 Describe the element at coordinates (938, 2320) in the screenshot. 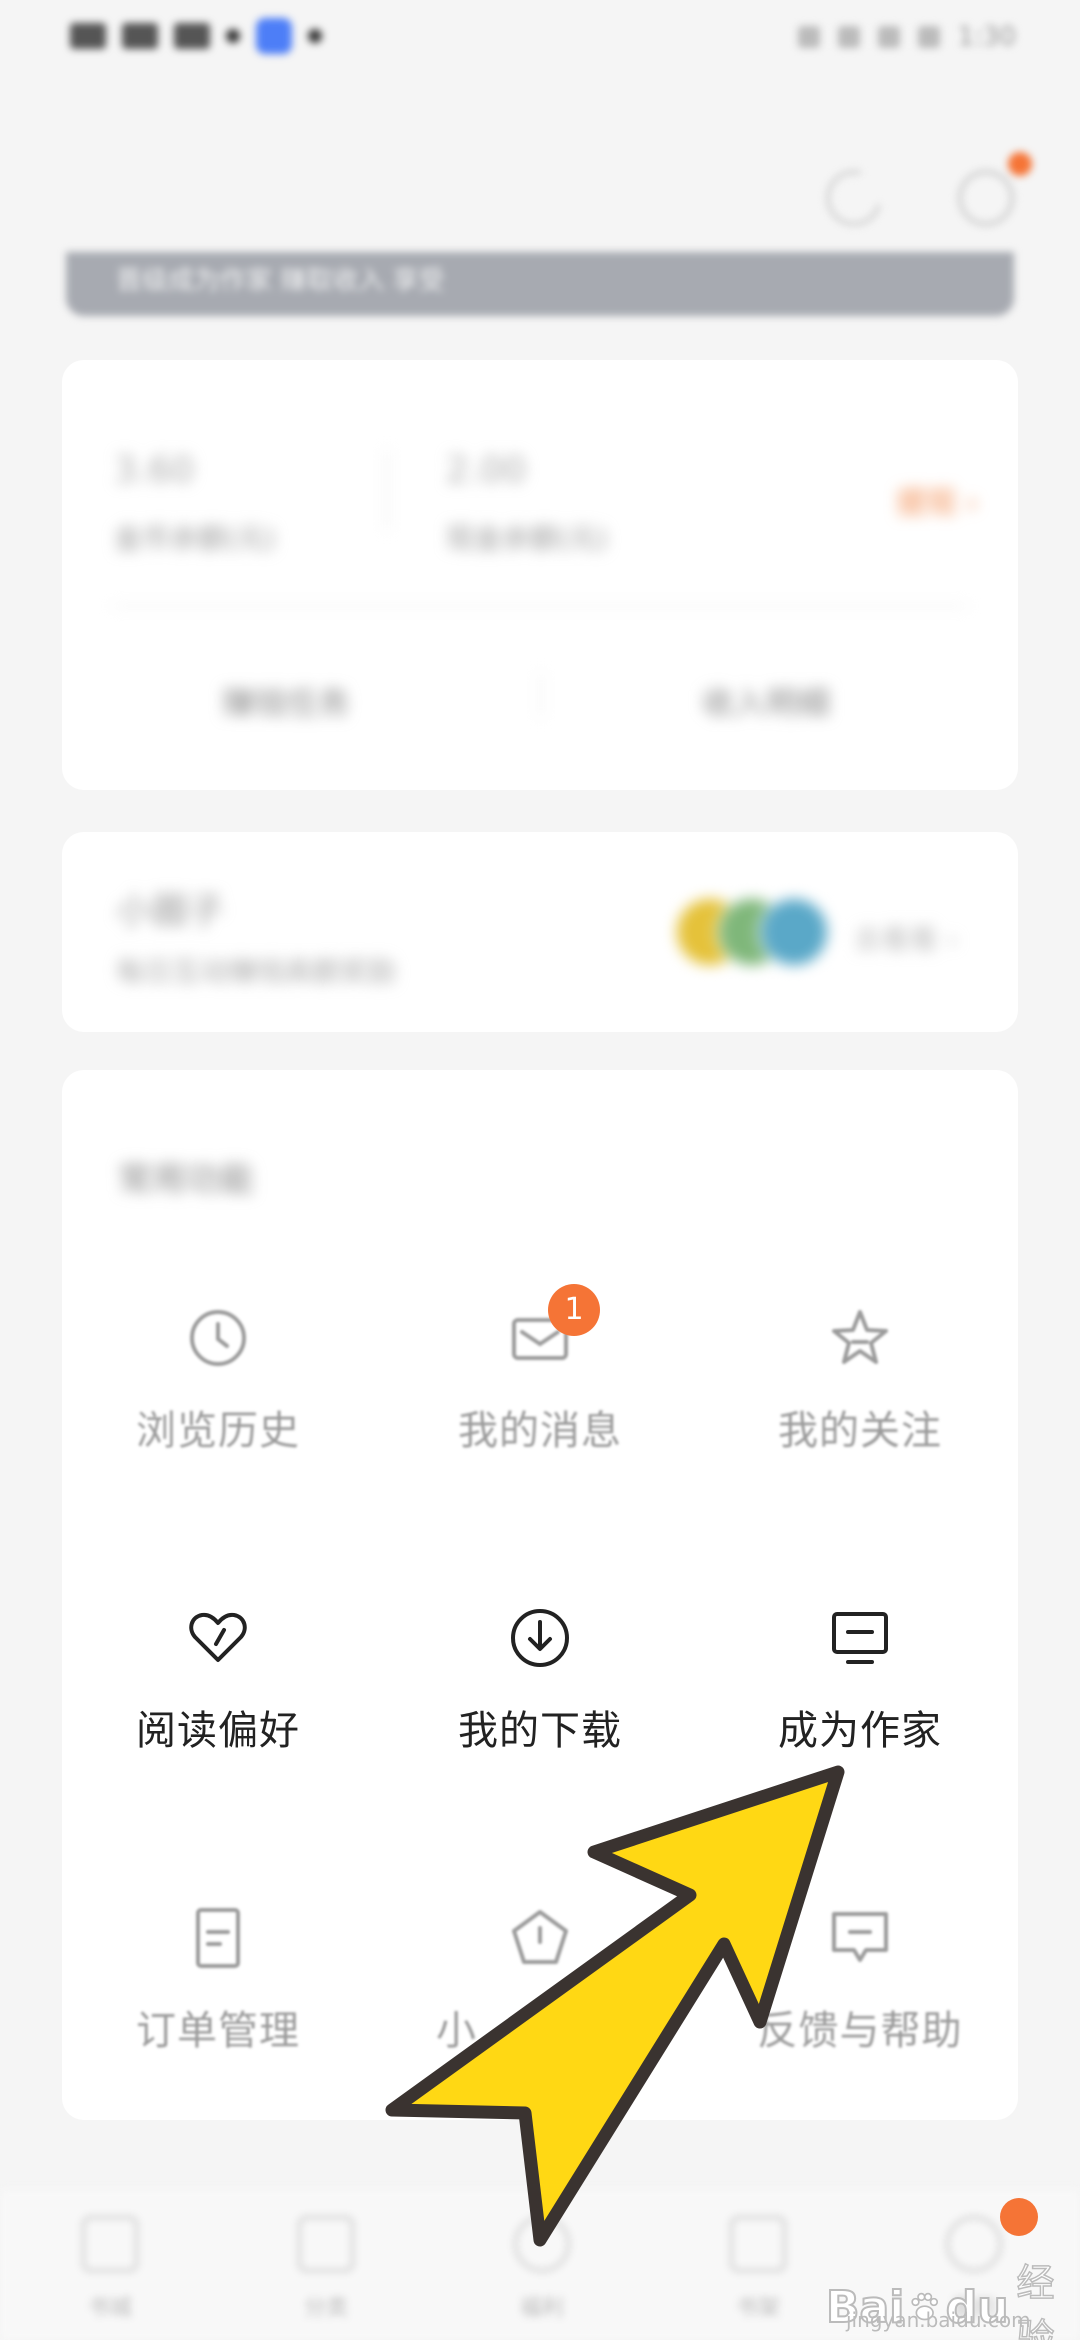

I see `watermark-url: jingyan.baidu.com` at that location.